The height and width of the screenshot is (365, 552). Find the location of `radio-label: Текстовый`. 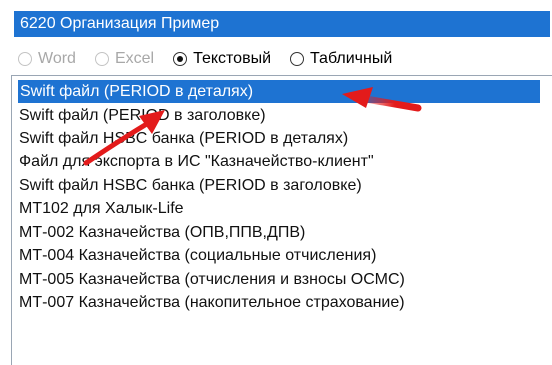

radio-label: Текстовый is located at coordinates (232, 58).